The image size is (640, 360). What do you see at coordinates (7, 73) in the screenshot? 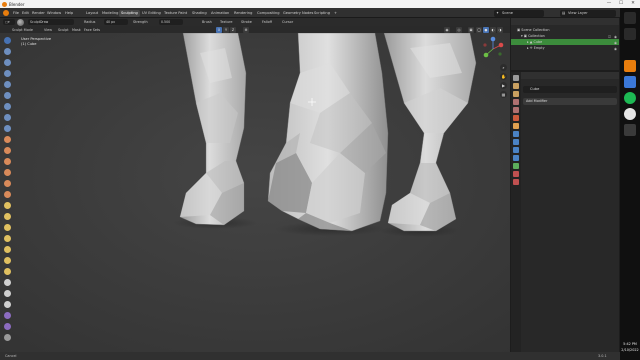
I see `clay-strips-brush-icon` at bounding box center [7, 73].